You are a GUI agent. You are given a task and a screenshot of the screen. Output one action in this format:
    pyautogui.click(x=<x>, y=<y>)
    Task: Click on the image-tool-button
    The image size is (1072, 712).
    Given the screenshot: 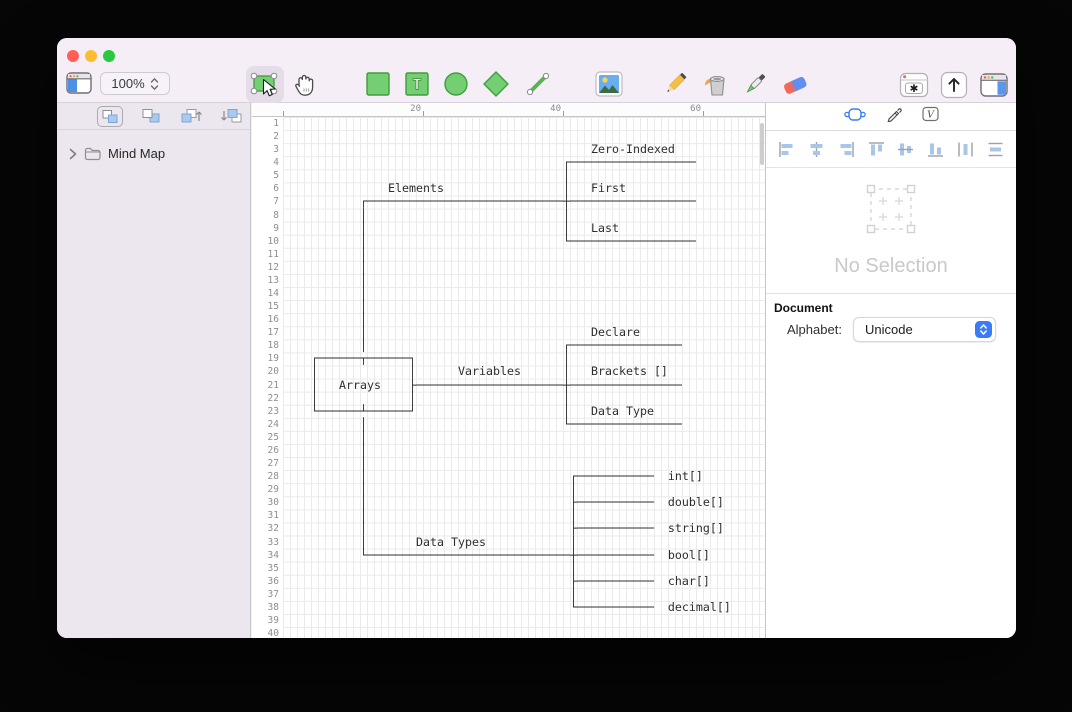 What is the action you would take?
    pyautogui.click(x=609, y=84)
    